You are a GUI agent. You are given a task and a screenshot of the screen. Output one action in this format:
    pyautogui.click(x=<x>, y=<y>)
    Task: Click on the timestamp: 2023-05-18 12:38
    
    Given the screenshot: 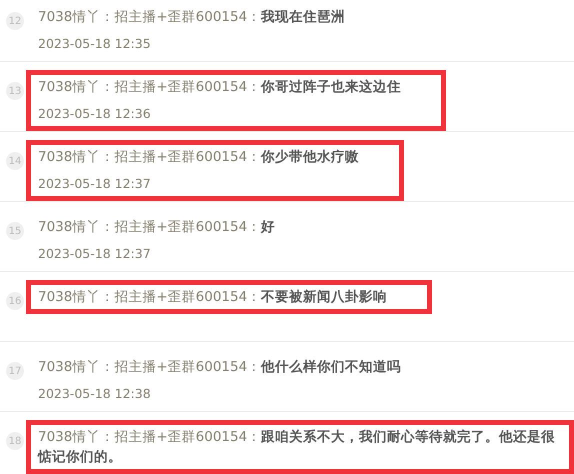 What is the action you would take?
    pyautogui.click(x=95, y=394)
    